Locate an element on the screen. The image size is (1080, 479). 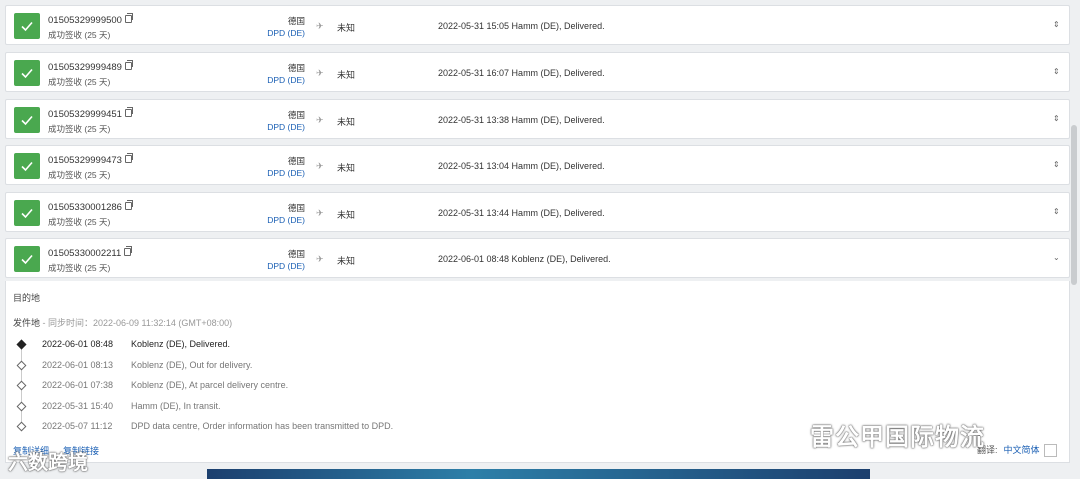
tracking-number: 01505329999451 is located at coordinates (90, 113).